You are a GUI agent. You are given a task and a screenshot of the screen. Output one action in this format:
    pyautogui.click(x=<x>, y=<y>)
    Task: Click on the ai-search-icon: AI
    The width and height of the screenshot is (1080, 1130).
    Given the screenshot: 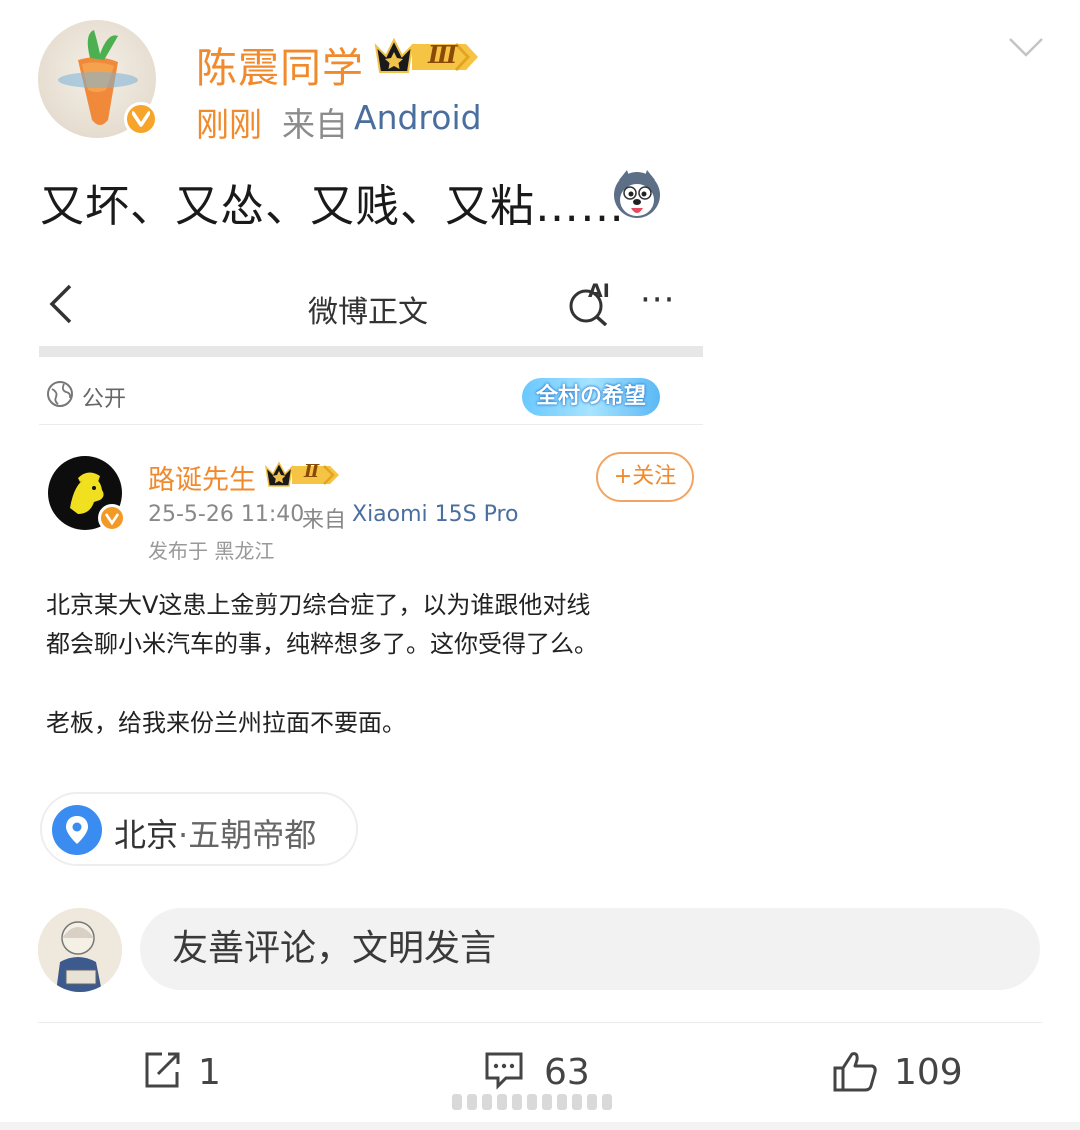 What is the action you would take?
    pyautogui.click(x=591, y=305)
    